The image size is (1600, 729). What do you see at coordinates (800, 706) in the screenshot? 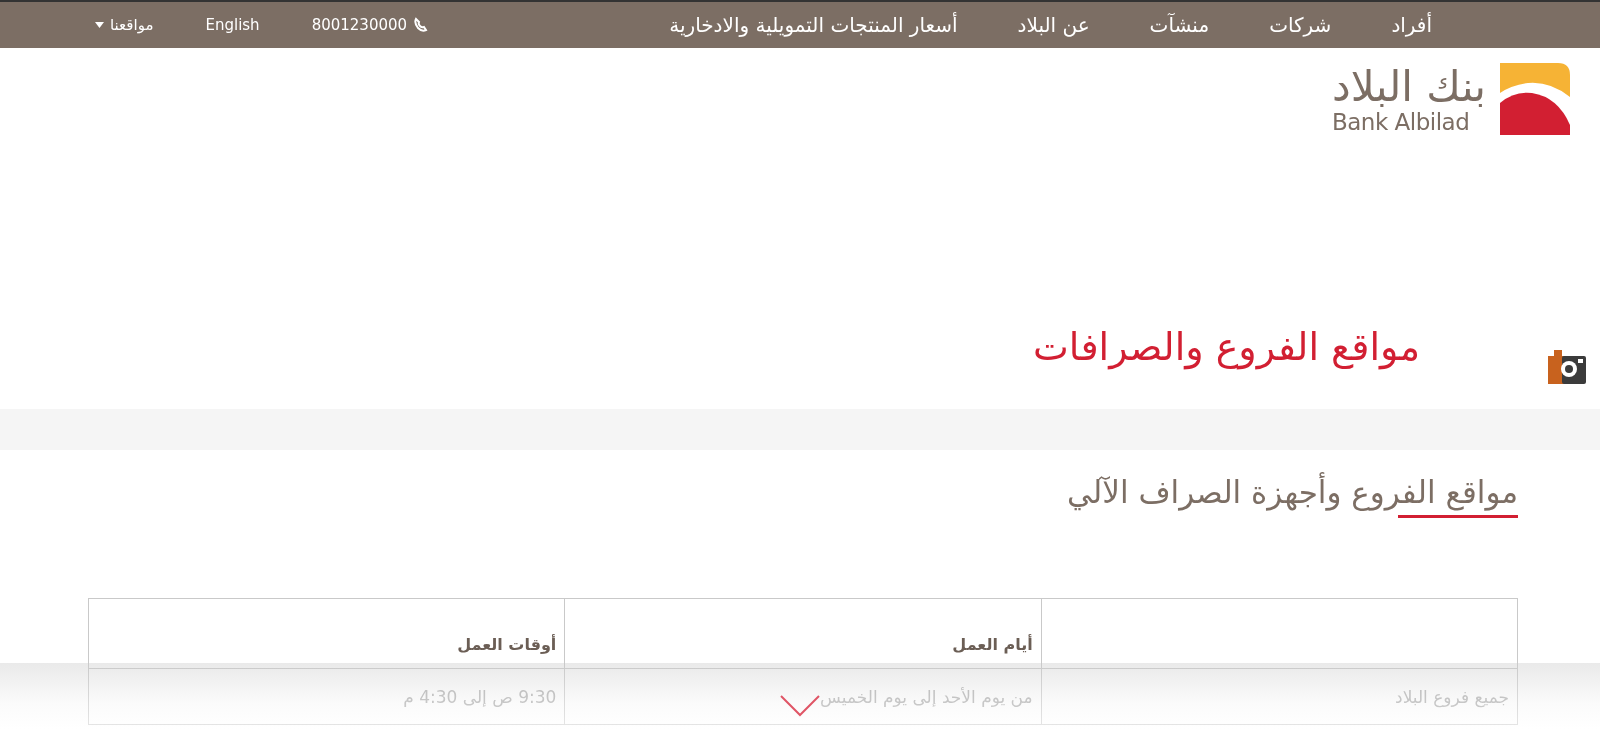
I see `chevron-down-icon` at bounding box center [800, 706].